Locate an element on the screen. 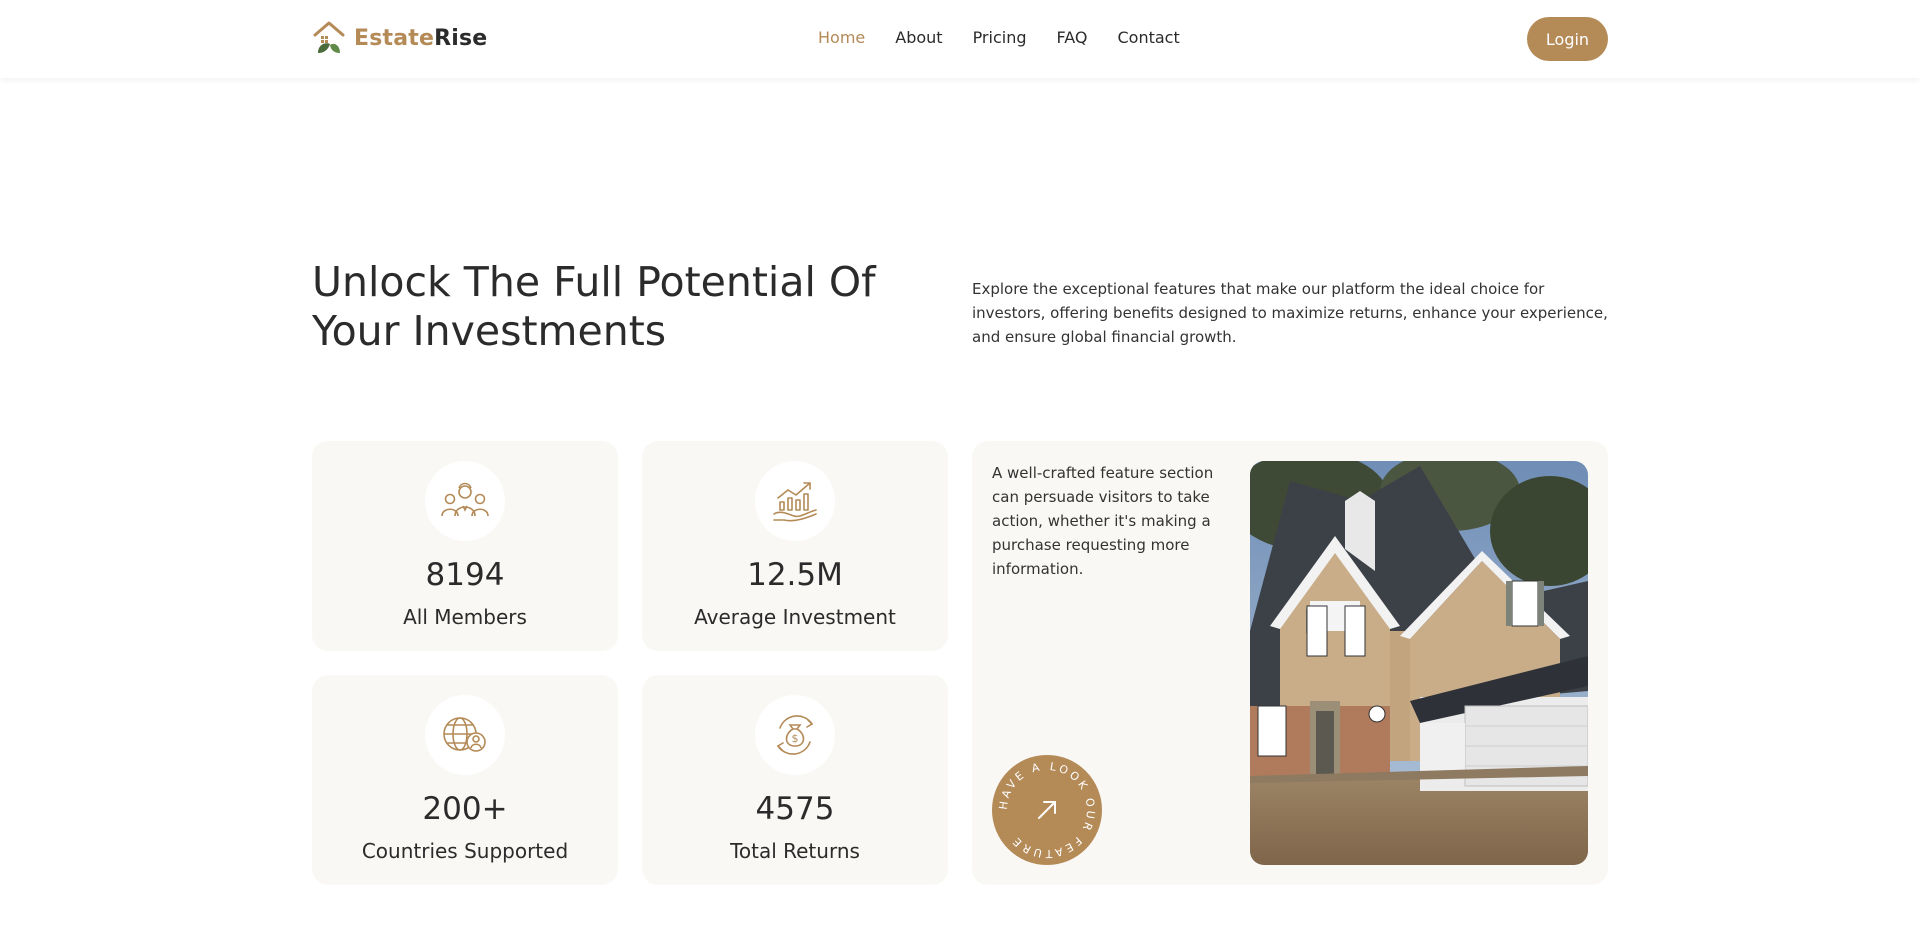  stat-card-countries: 200+ Countries Supported is located at coordinates (465, 780).